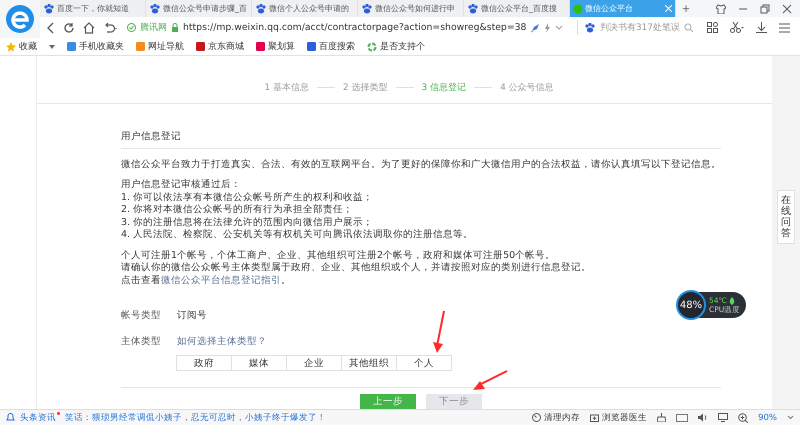 Image resolution: width=800 pixels, height=425 pixels. What do you see at coordinates (411, 8) in the screenshot?
I see `browser-tab: 微信公众号如何进行申` at bounding box center [411, 8].